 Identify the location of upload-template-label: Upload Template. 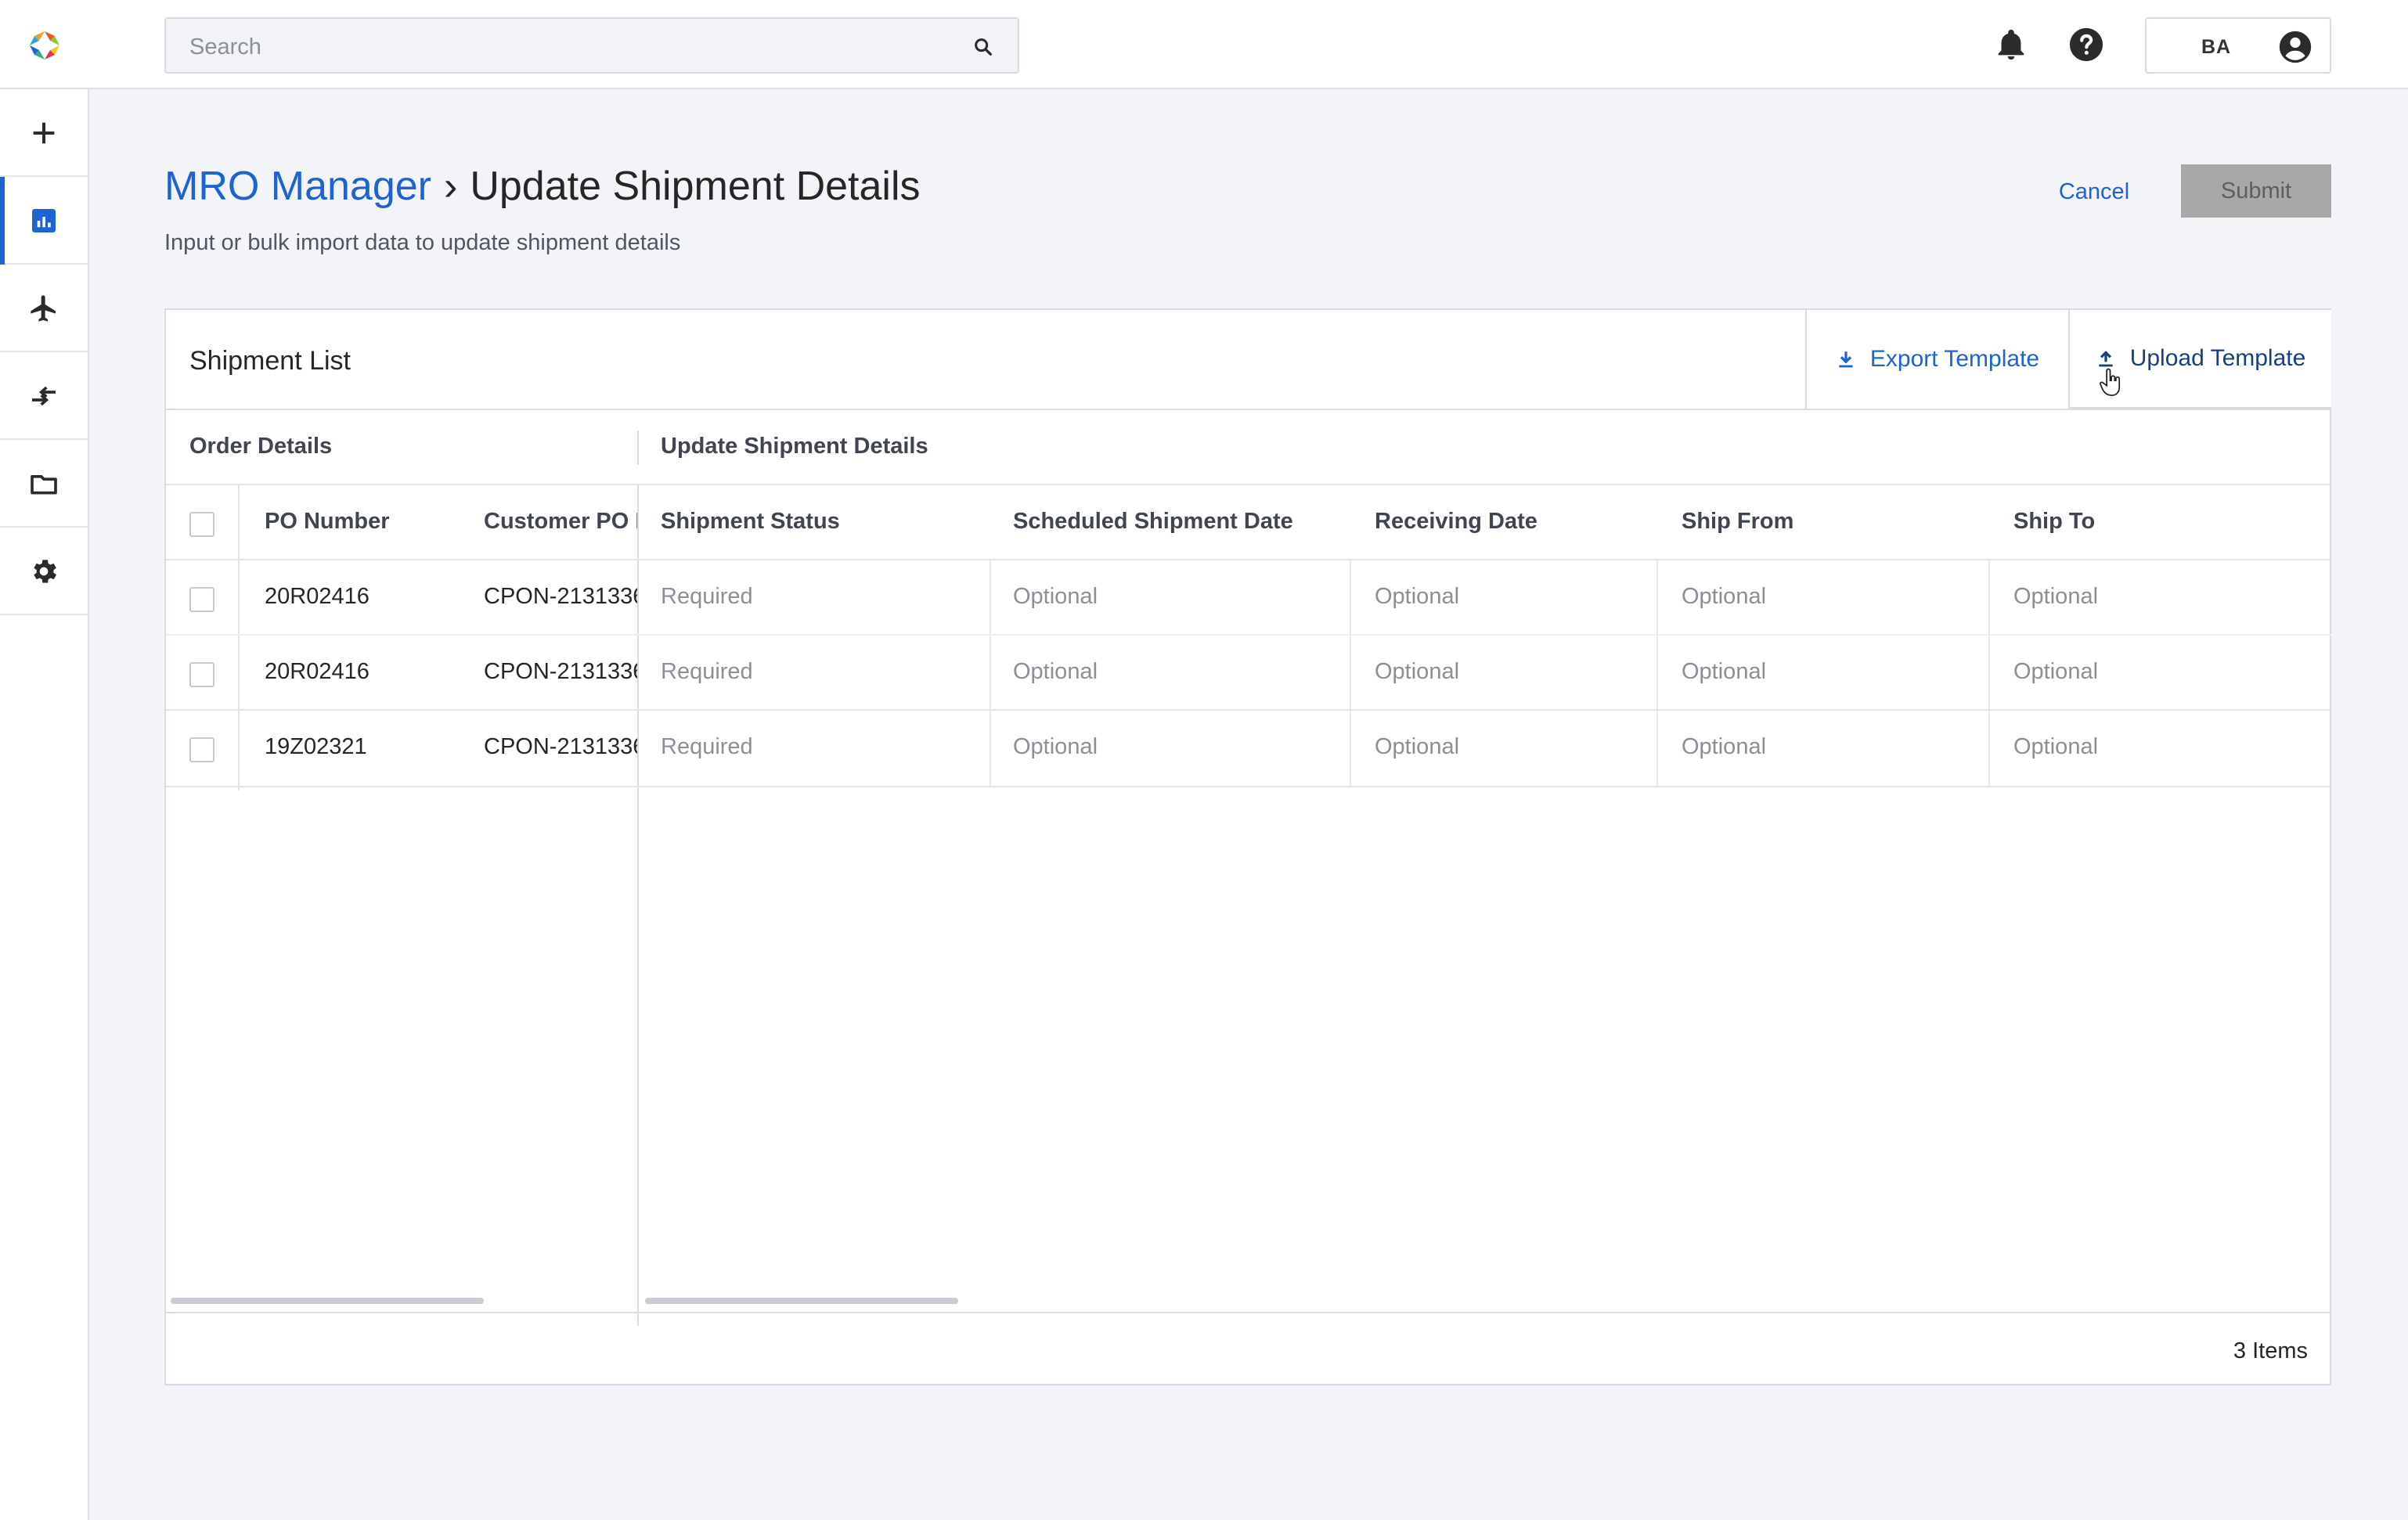
(2217, 358).